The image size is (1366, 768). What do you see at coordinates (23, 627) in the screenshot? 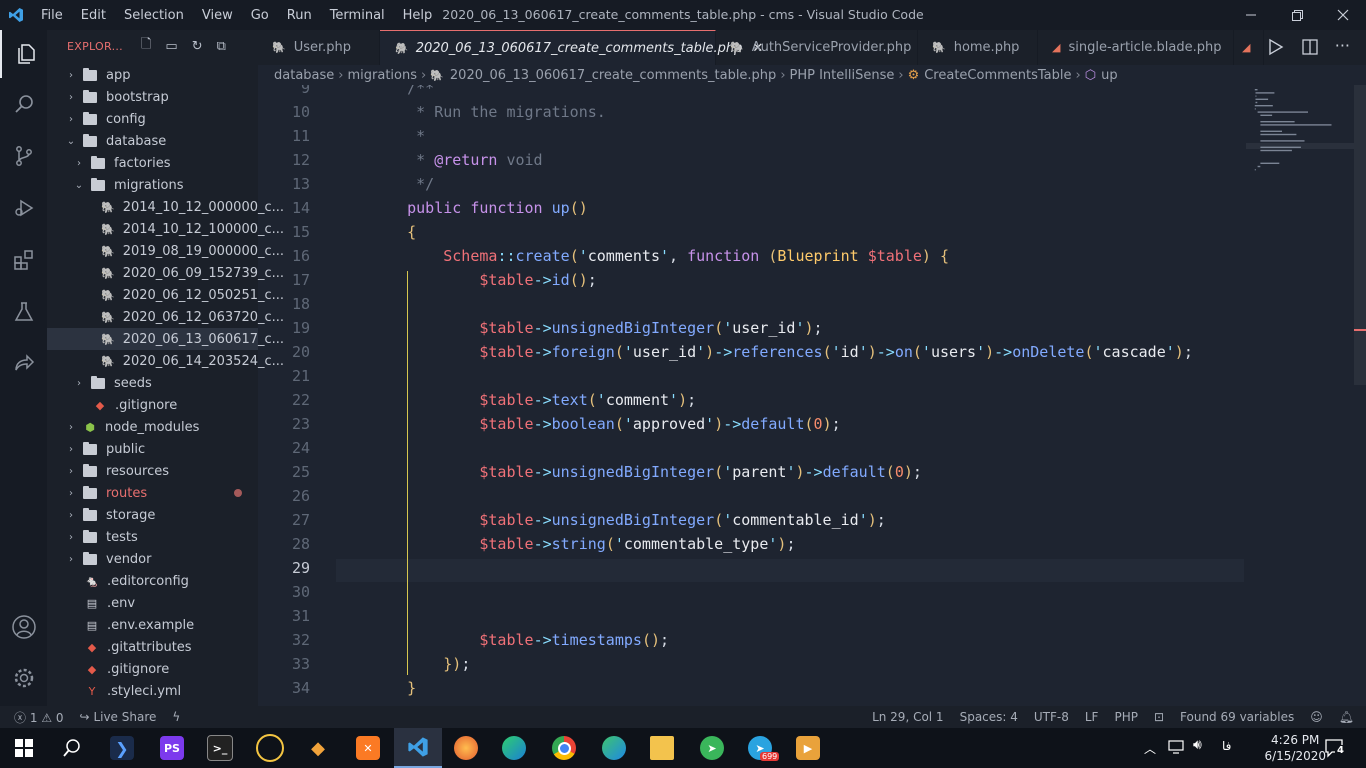
I see `accounts-activity-button` at bounding box center [23, 627].